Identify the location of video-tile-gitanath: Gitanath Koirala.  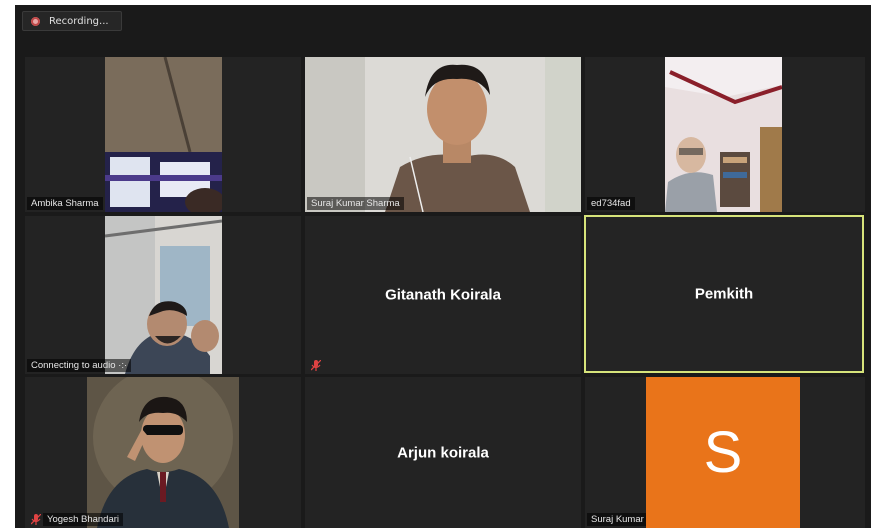
(443, 295).